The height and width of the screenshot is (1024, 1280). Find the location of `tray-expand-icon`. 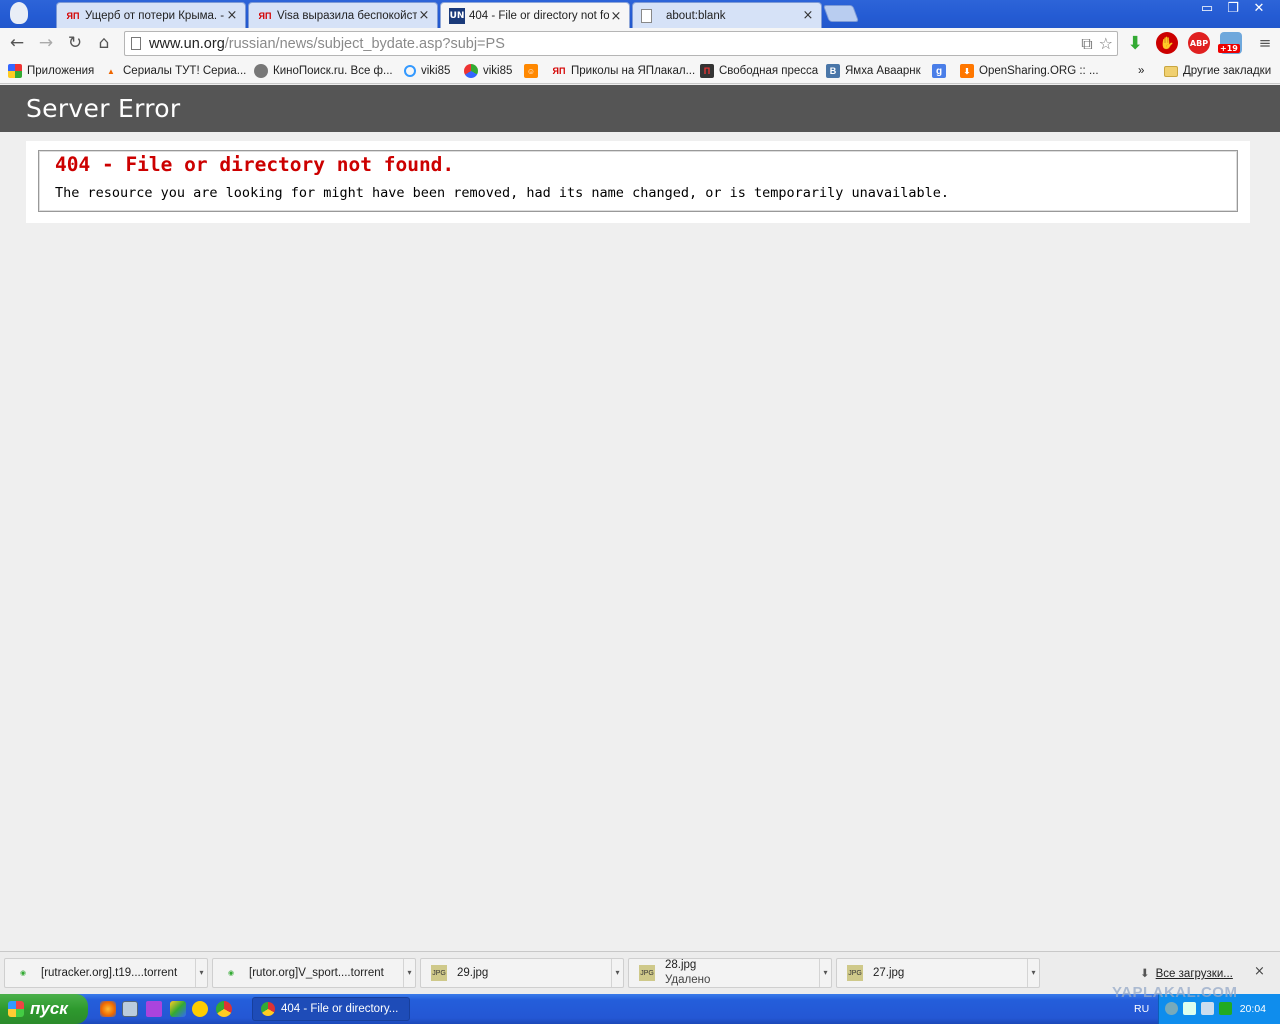

tray-expand-icon is located at coordinates (1171, 1008).